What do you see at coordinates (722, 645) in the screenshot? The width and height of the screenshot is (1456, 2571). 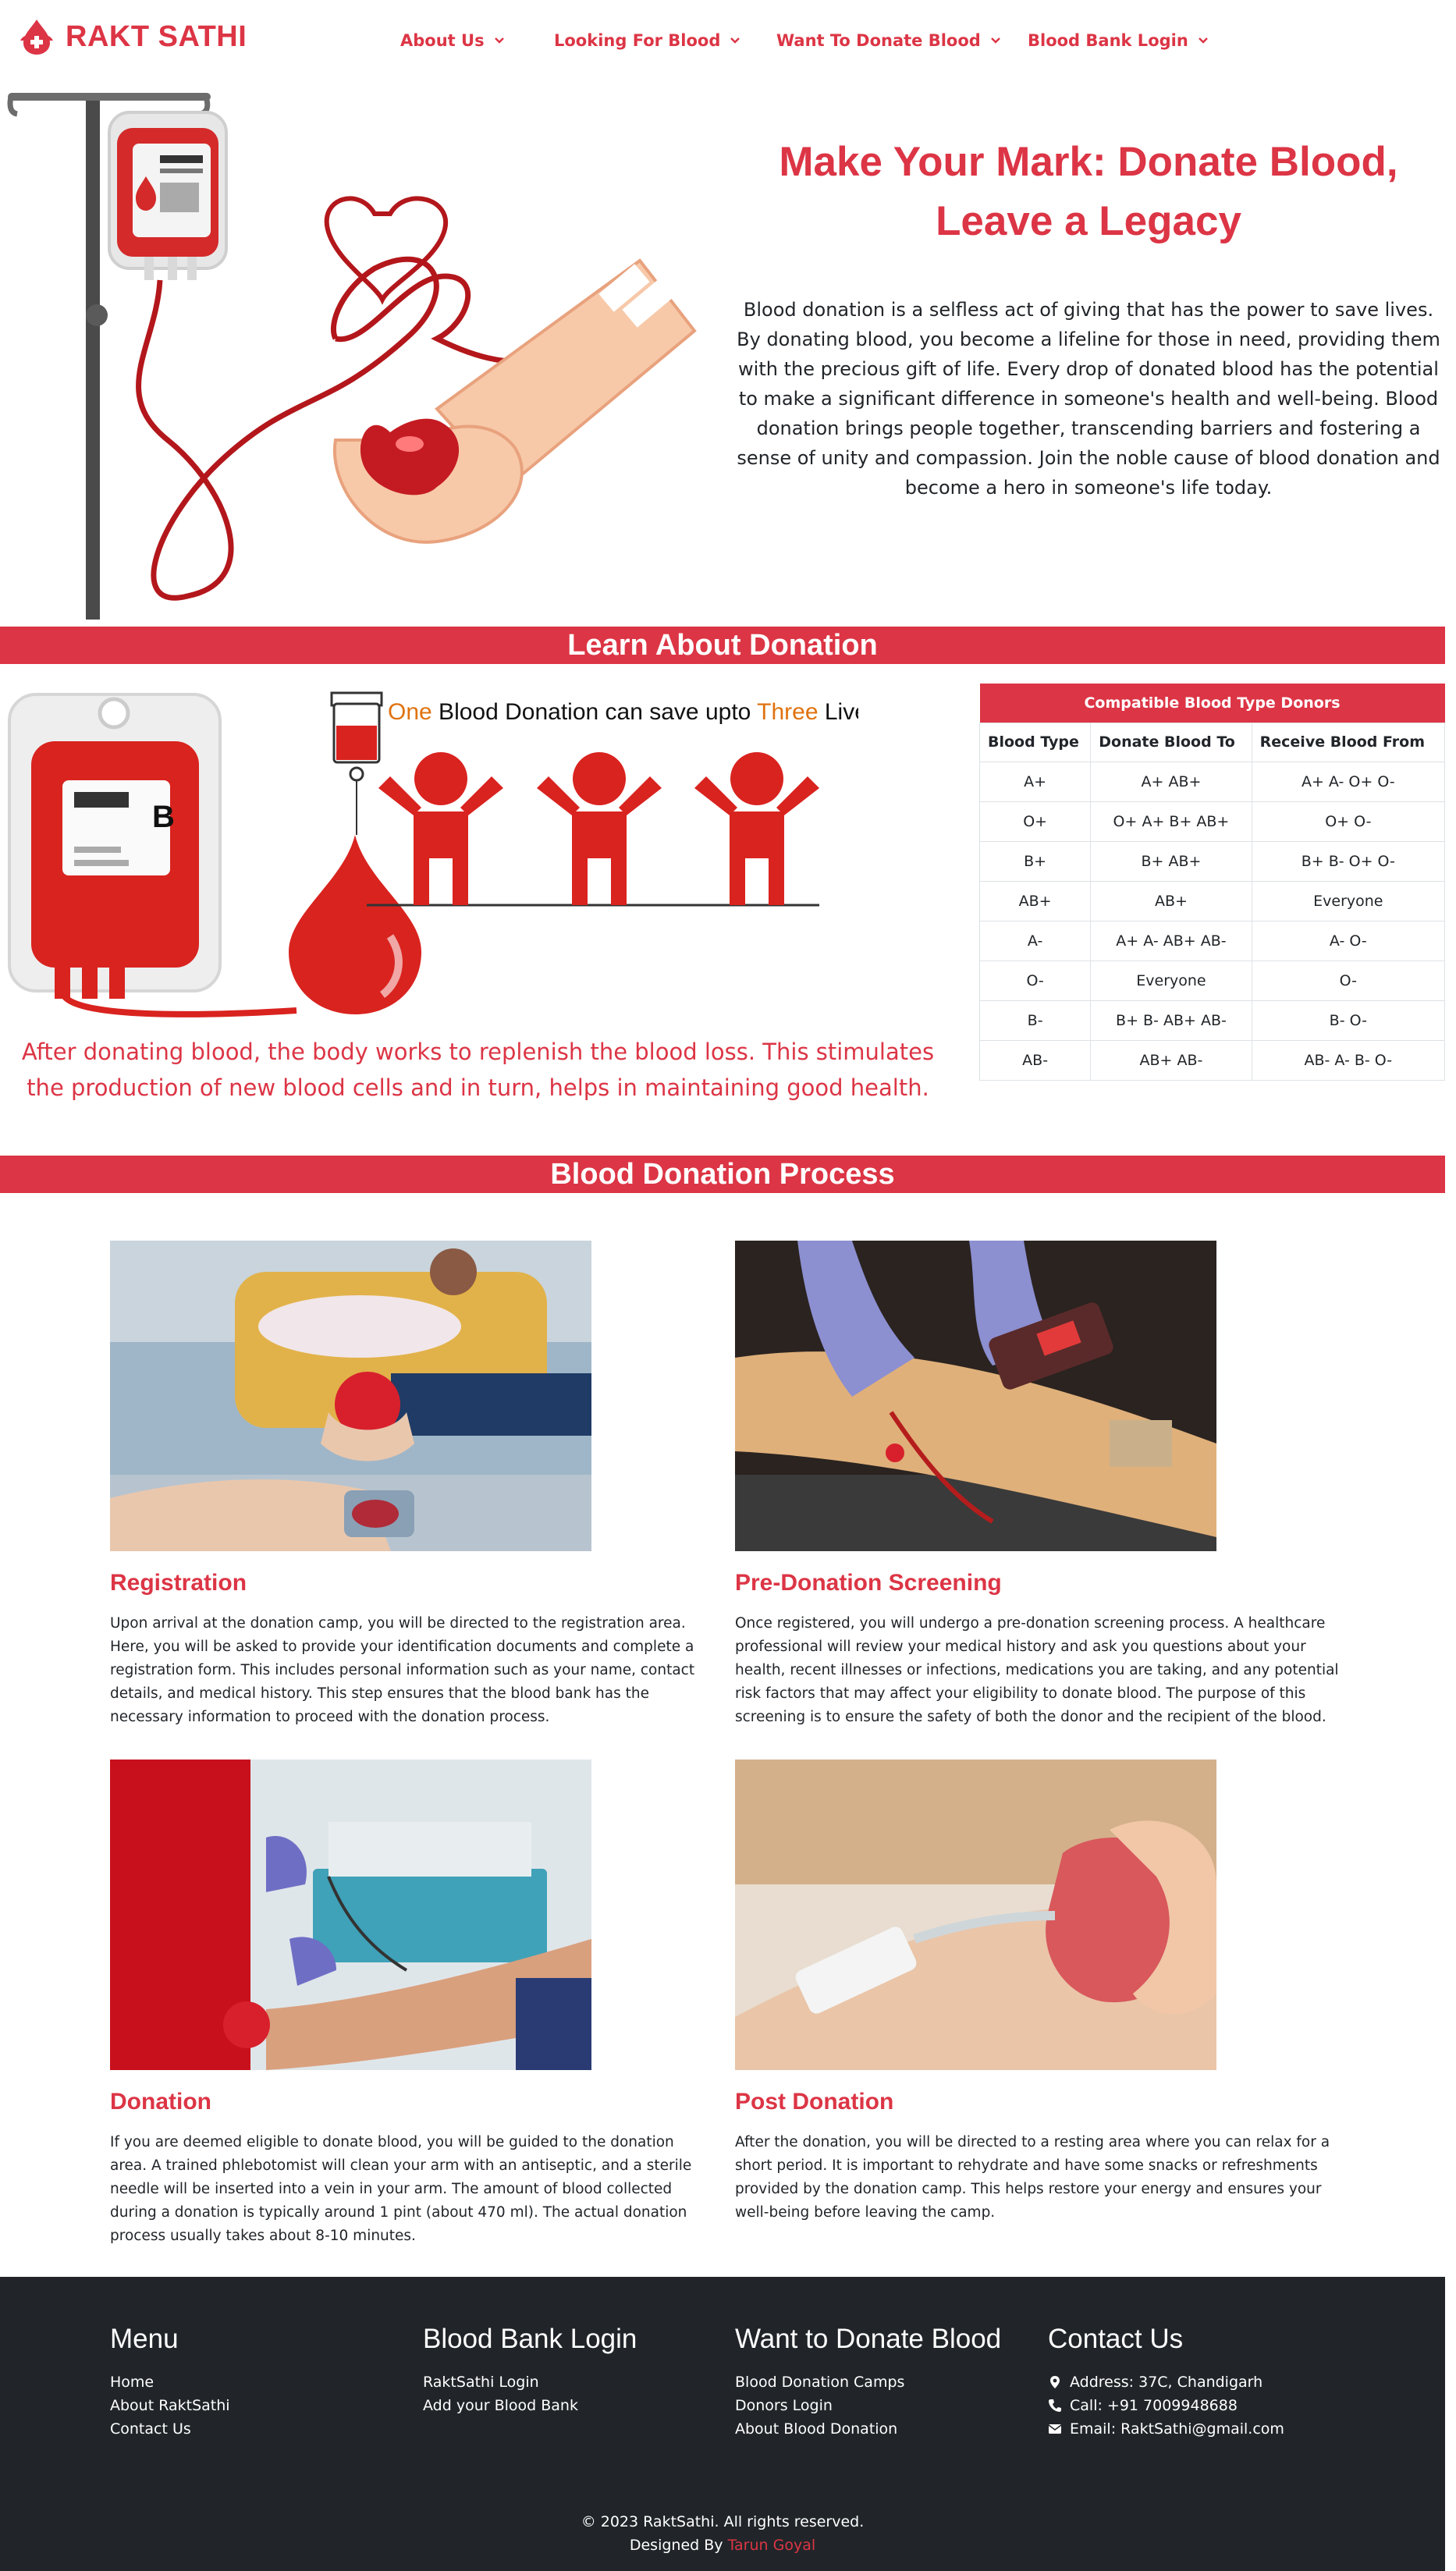 I see `learn-about-donation-heading: Learn About Donation` at bounding box center [722, 645].